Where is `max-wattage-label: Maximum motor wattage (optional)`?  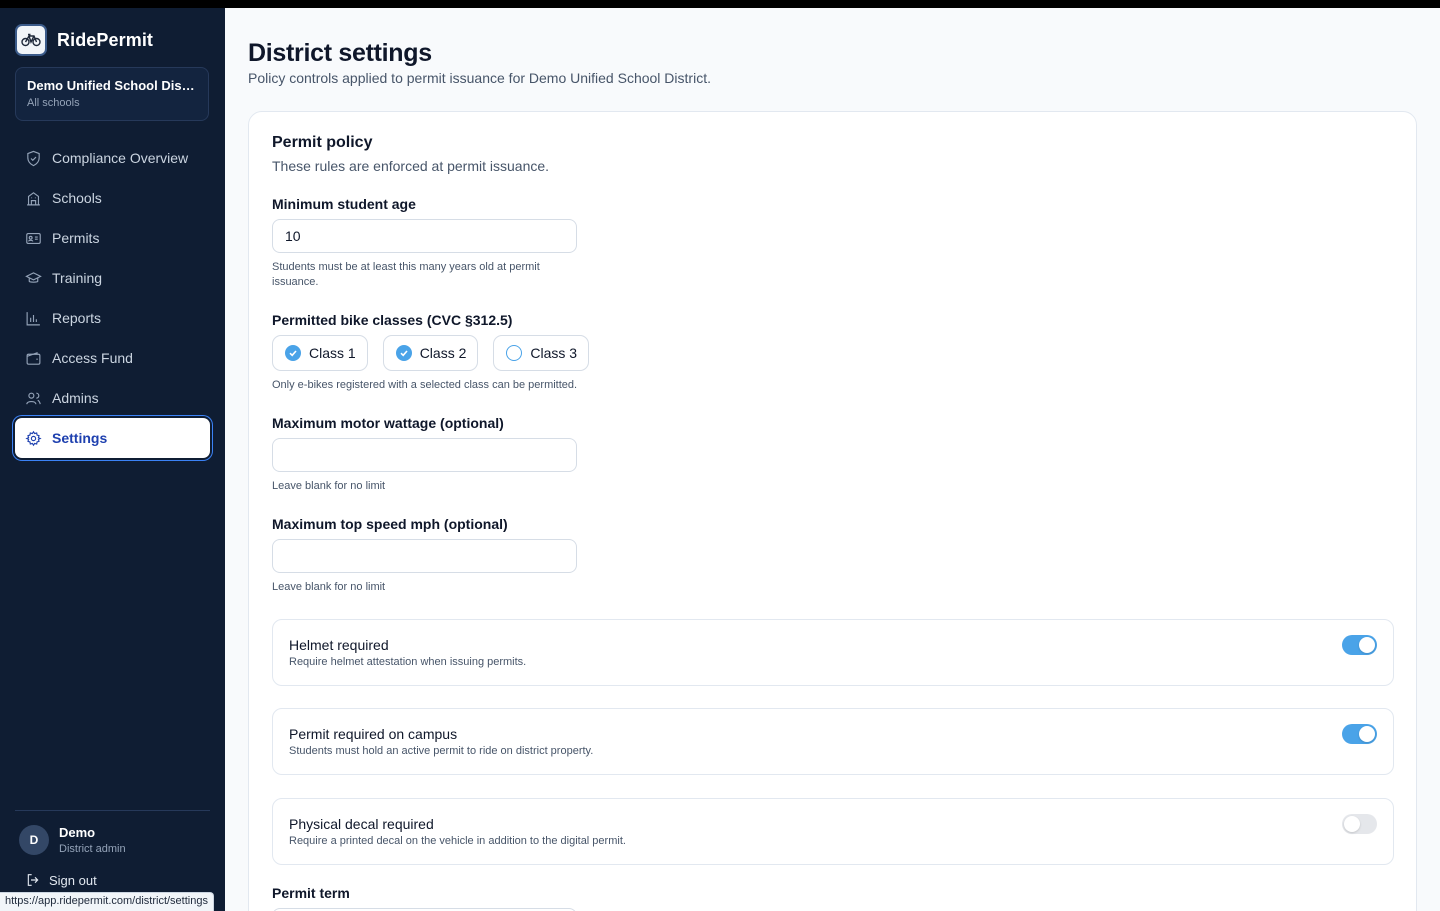
max-wattage-label: Maximum motor wattage (optional) is located at coordinates (388, 423).